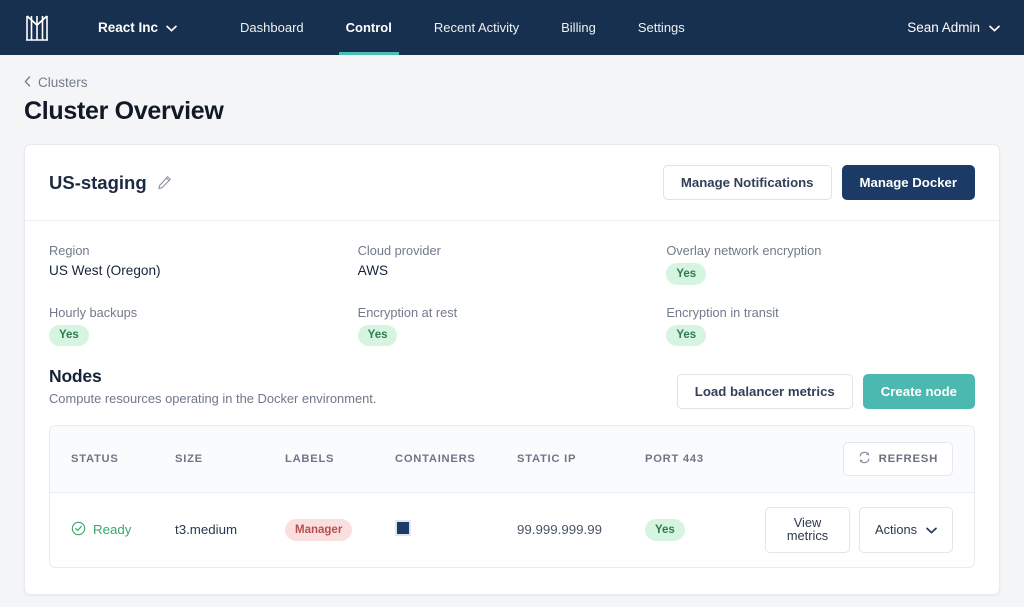 This screenshot has width=1024, height=607. I want to click on field-label: Cloud provider, so click(399, 251).